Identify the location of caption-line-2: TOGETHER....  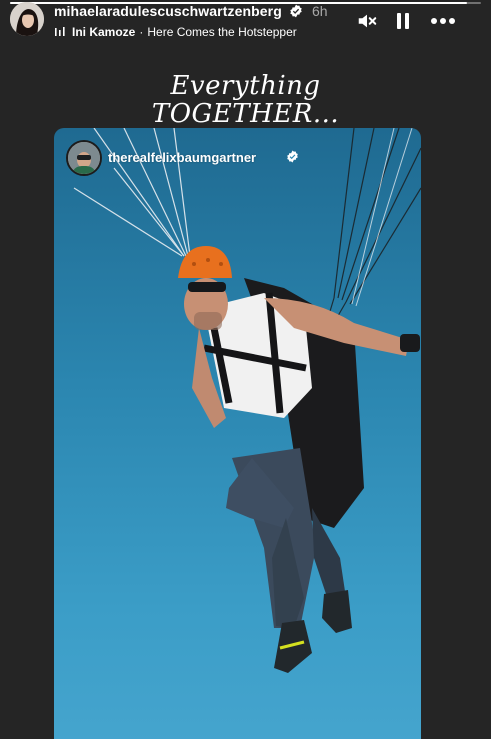
(245, 114).